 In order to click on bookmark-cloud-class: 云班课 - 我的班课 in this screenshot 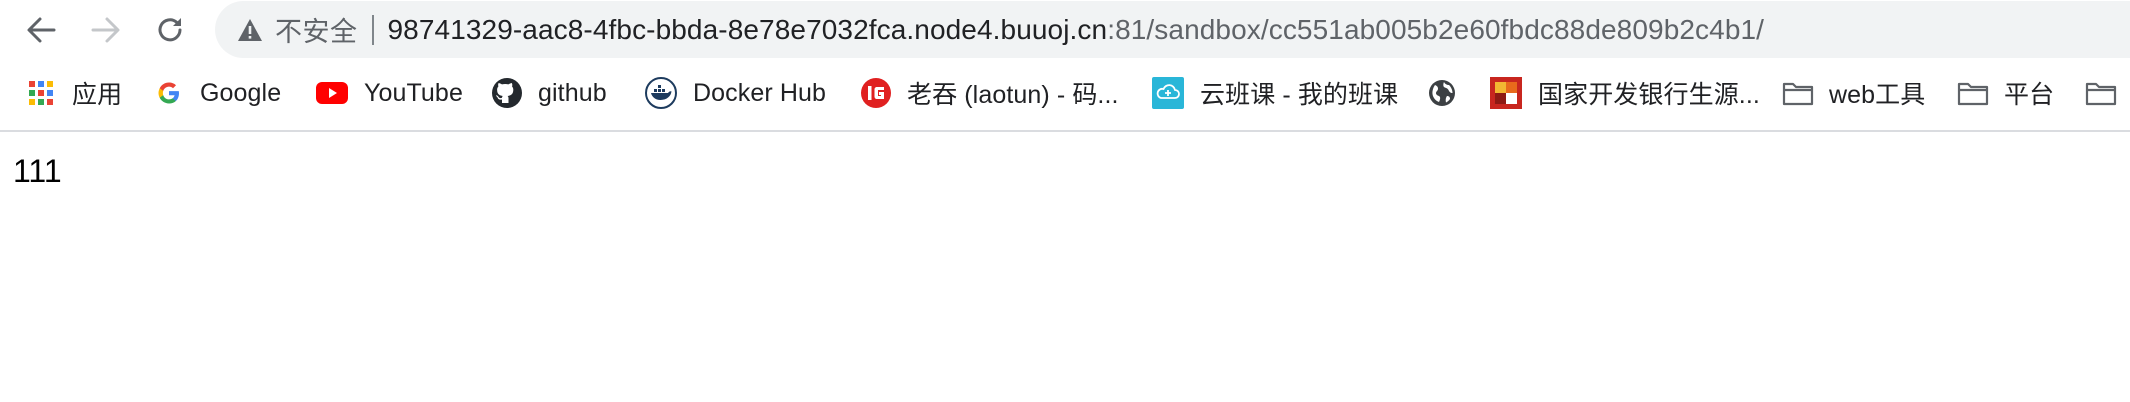, I will do `click(1275, 93)`.